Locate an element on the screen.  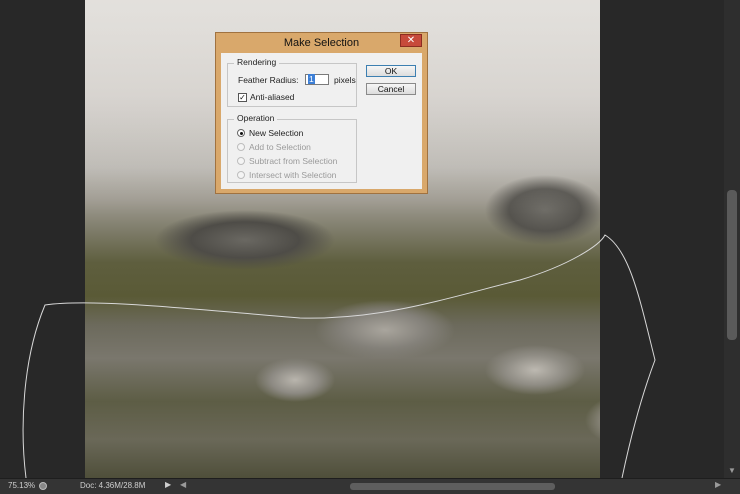
dialog-titlebar: Make Selection ✕ is located at coordinates (321, 43).